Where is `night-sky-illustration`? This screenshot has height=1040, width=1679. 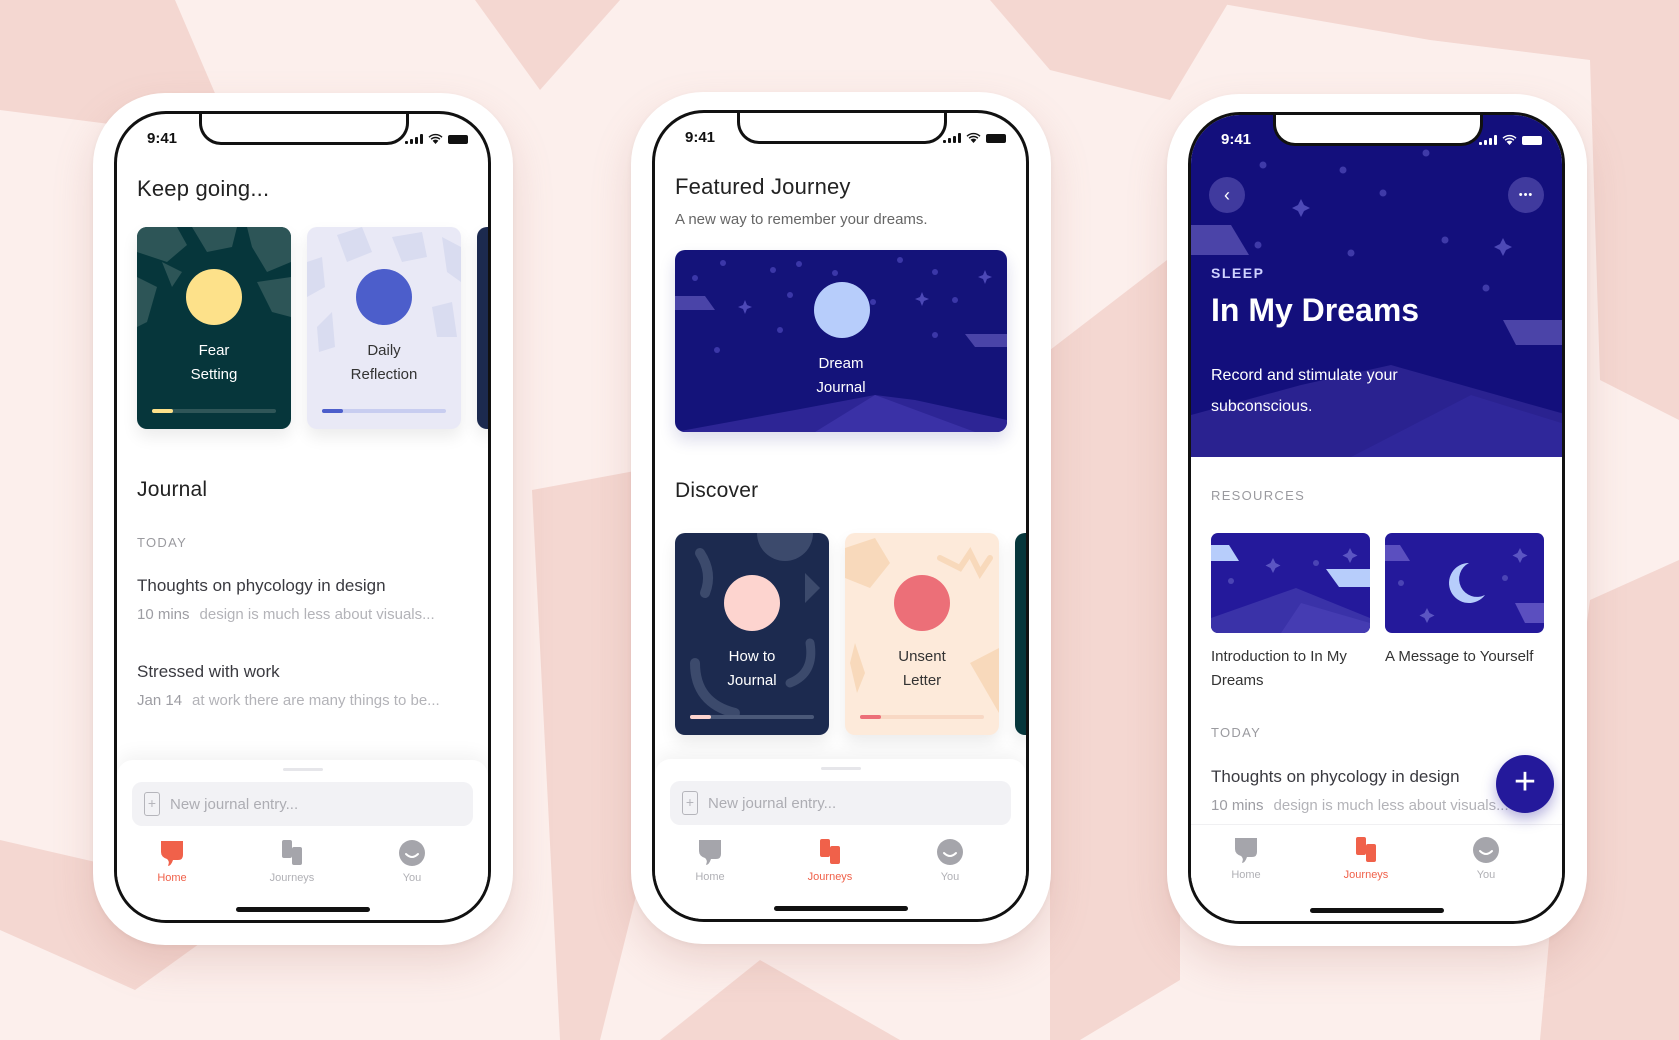
night-sky-illustration is located at coordinates (841, 344).